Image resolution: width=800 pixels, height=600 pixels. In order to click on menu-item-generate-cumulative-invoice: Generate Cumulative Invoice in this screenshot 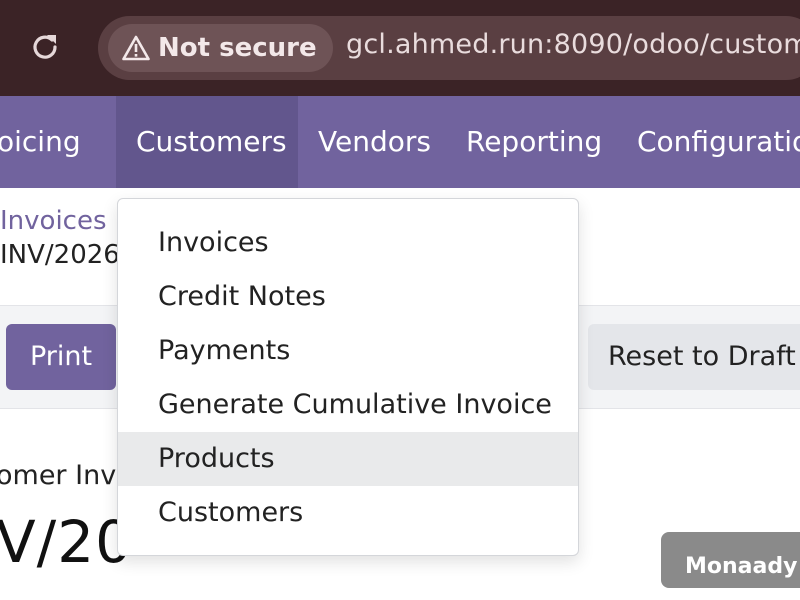, I will do `click(348, 405)`.